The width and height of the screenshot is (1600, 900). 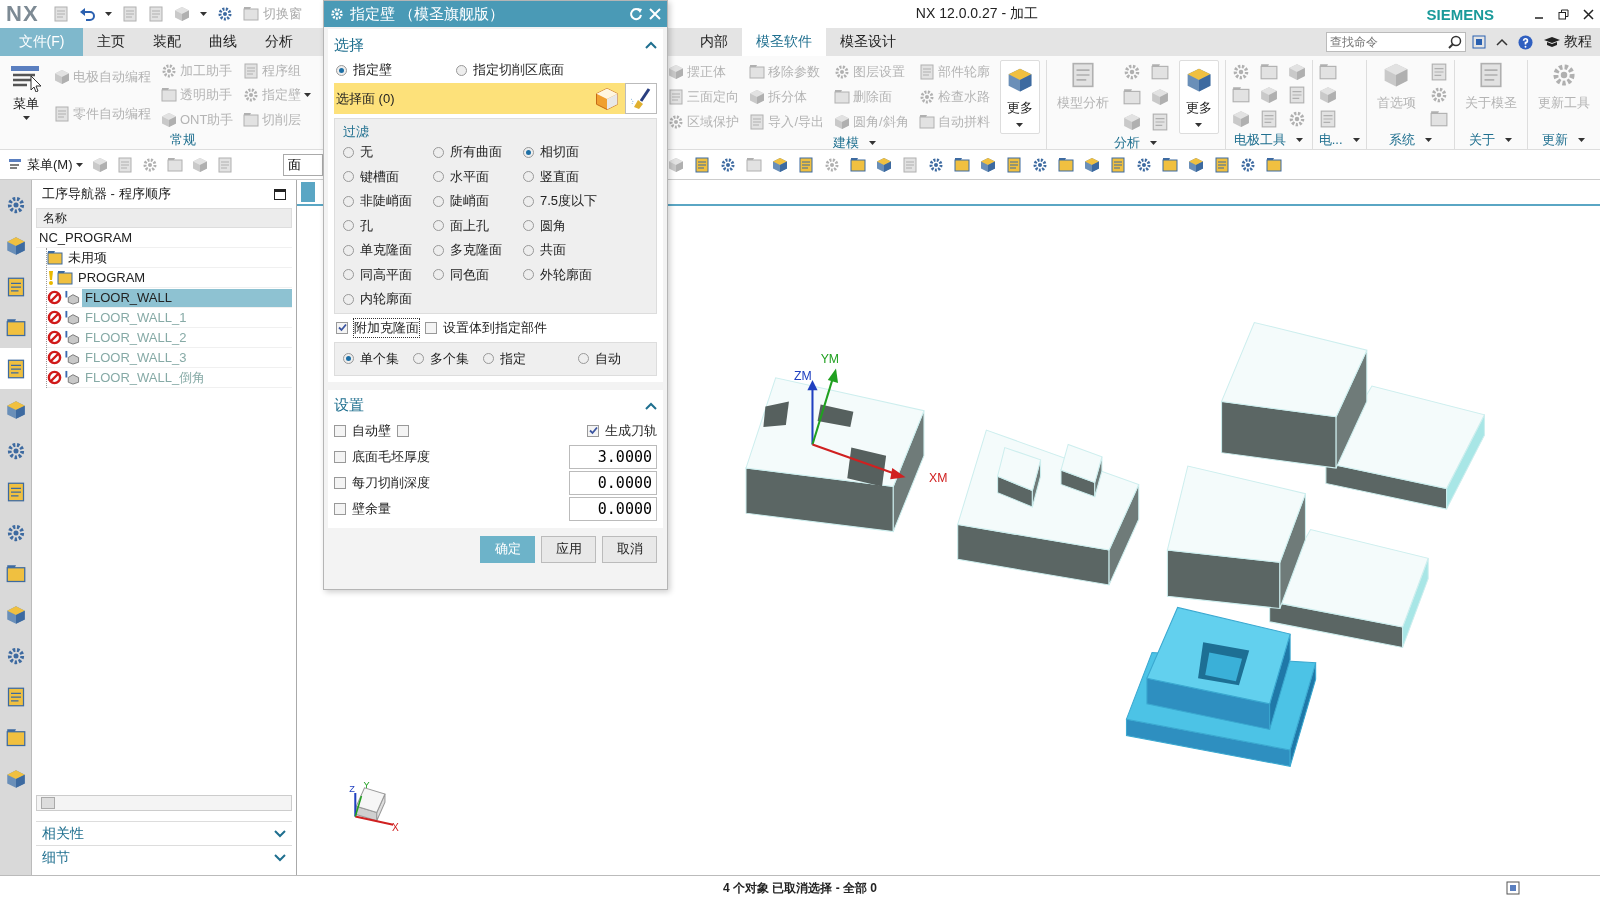 I want to click on filter-option: 竖直面, so click(x=585, y=176).